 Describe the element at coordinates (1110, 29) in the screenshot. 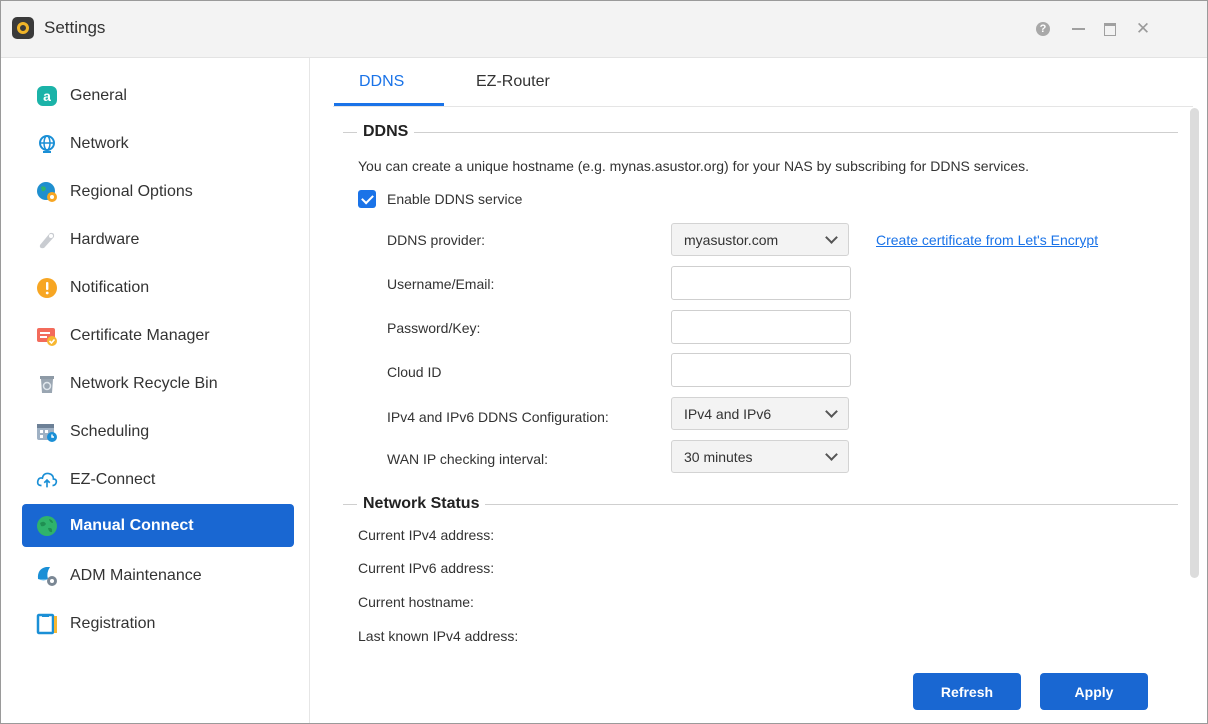

I see `maximize-icon` at that location.